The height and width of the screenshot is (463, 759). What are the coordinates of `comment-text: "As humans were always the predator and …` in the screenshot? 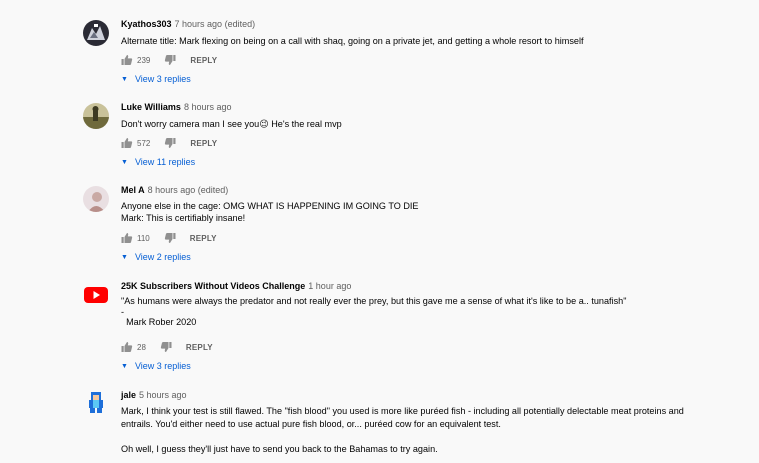 It's located at (374, 311).